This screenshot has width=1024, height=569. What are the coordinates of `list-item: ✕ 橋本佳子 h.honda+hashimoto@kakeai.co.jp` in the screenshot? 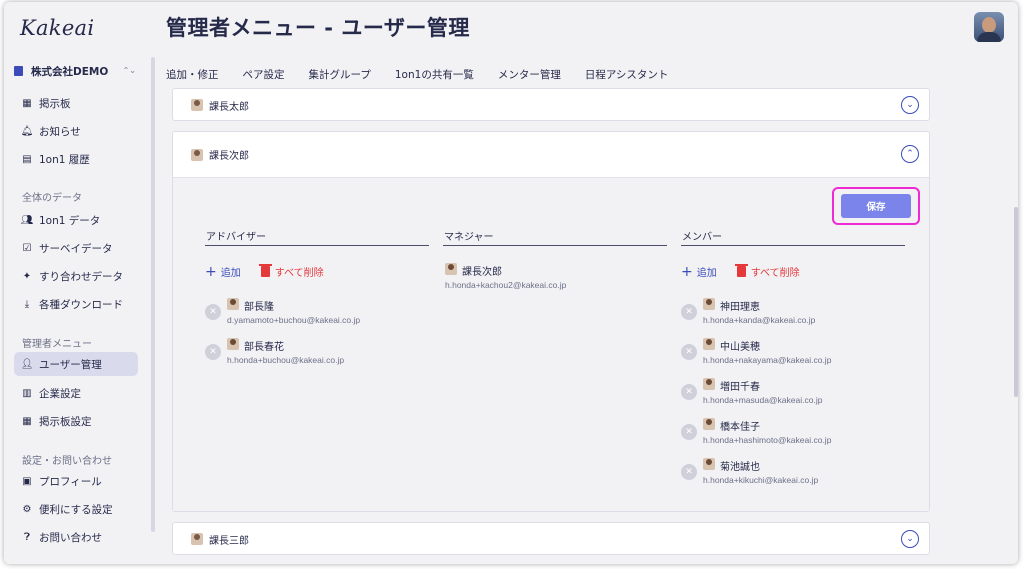 It's located at (791, 433).